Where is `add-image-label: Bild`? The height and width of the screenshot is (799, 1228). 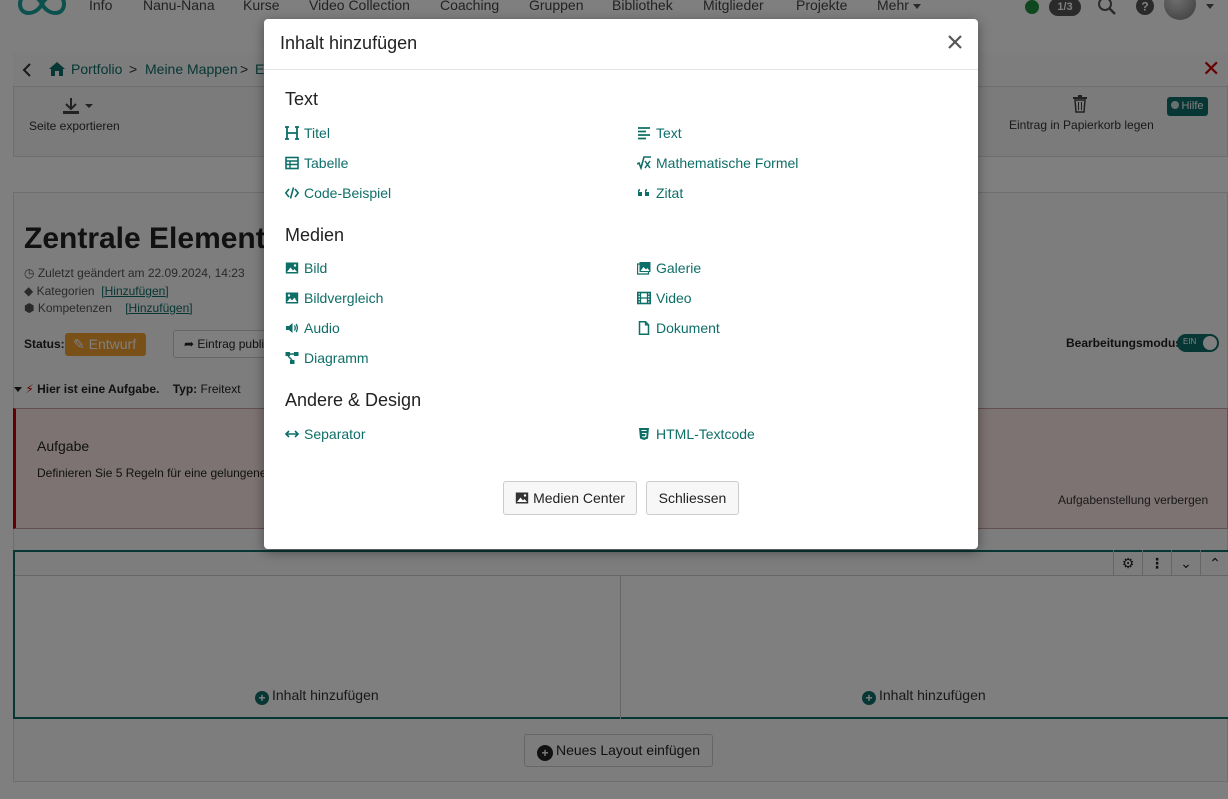
add-image-label: Bild is located at coordinates (316, 268).